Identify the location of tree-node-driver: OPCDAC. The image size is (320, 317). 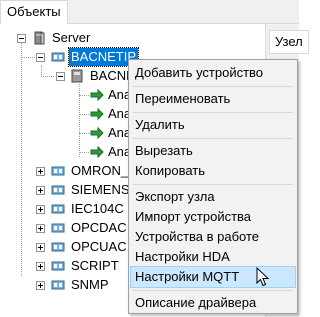
(65, 228).